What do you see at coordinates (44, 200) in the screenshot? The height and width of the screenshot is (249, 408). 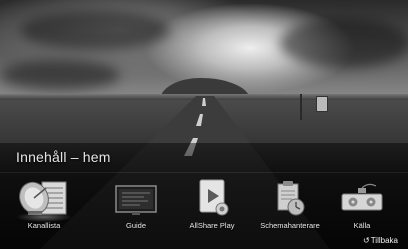 I see `satellite-dish-channel-list-icon` at bounding box center [44, 200].